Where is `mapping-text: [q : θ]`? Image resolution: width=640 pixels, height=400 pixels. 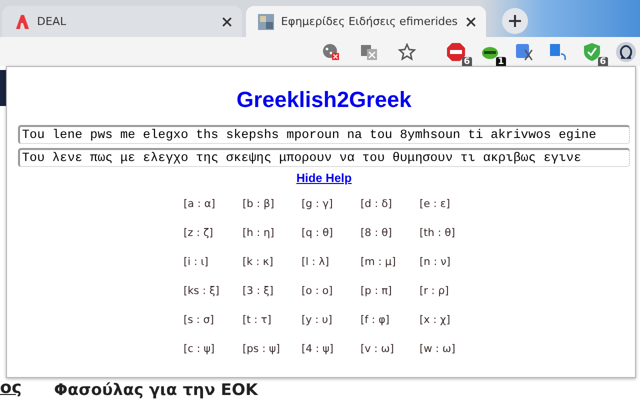
mapping-text: [q : θ] is located at coordinates (317, 232).